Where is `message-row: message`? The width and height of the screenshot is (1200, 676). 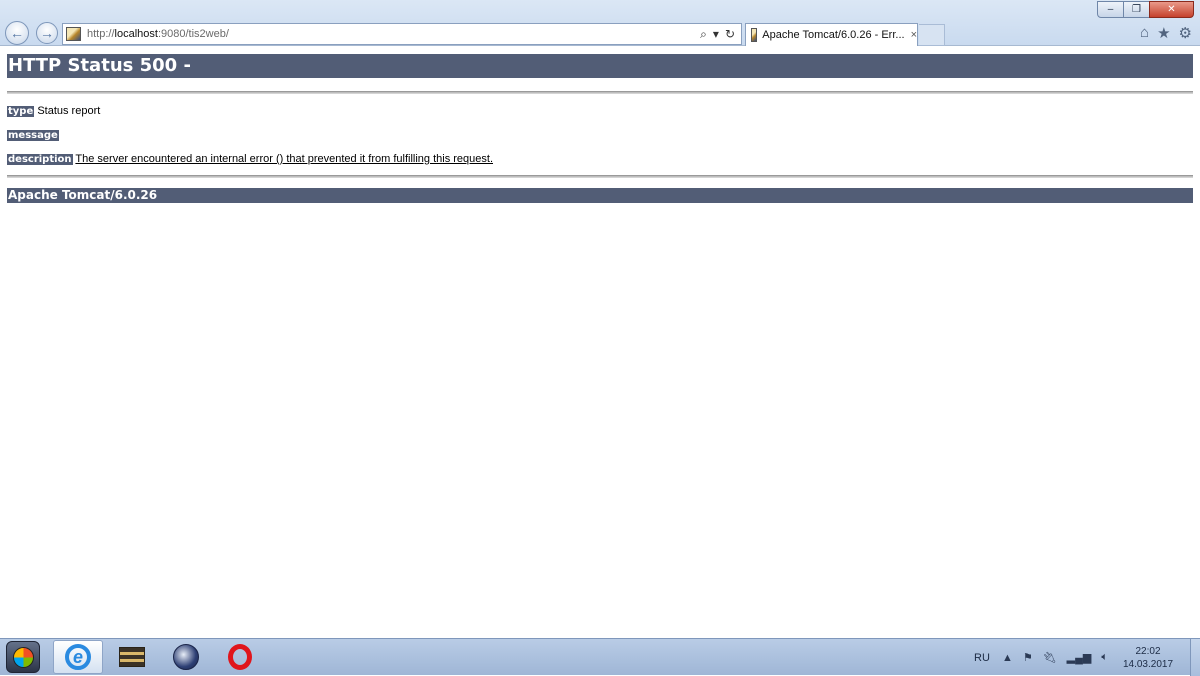
message-row: message is located at coordinates (600, 135).